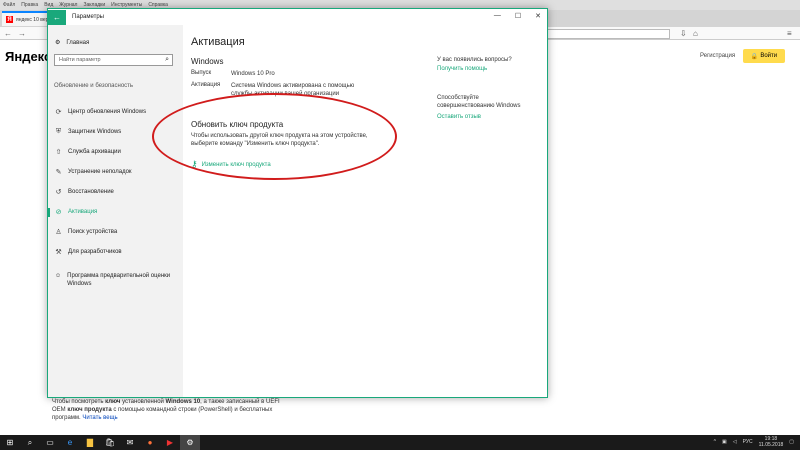 Image resolution: width=800 pixels, height=450 pixels. Describe the element at coordinates (150, 442) in the screenshot. I see `firefox-icon: ●` at that location.